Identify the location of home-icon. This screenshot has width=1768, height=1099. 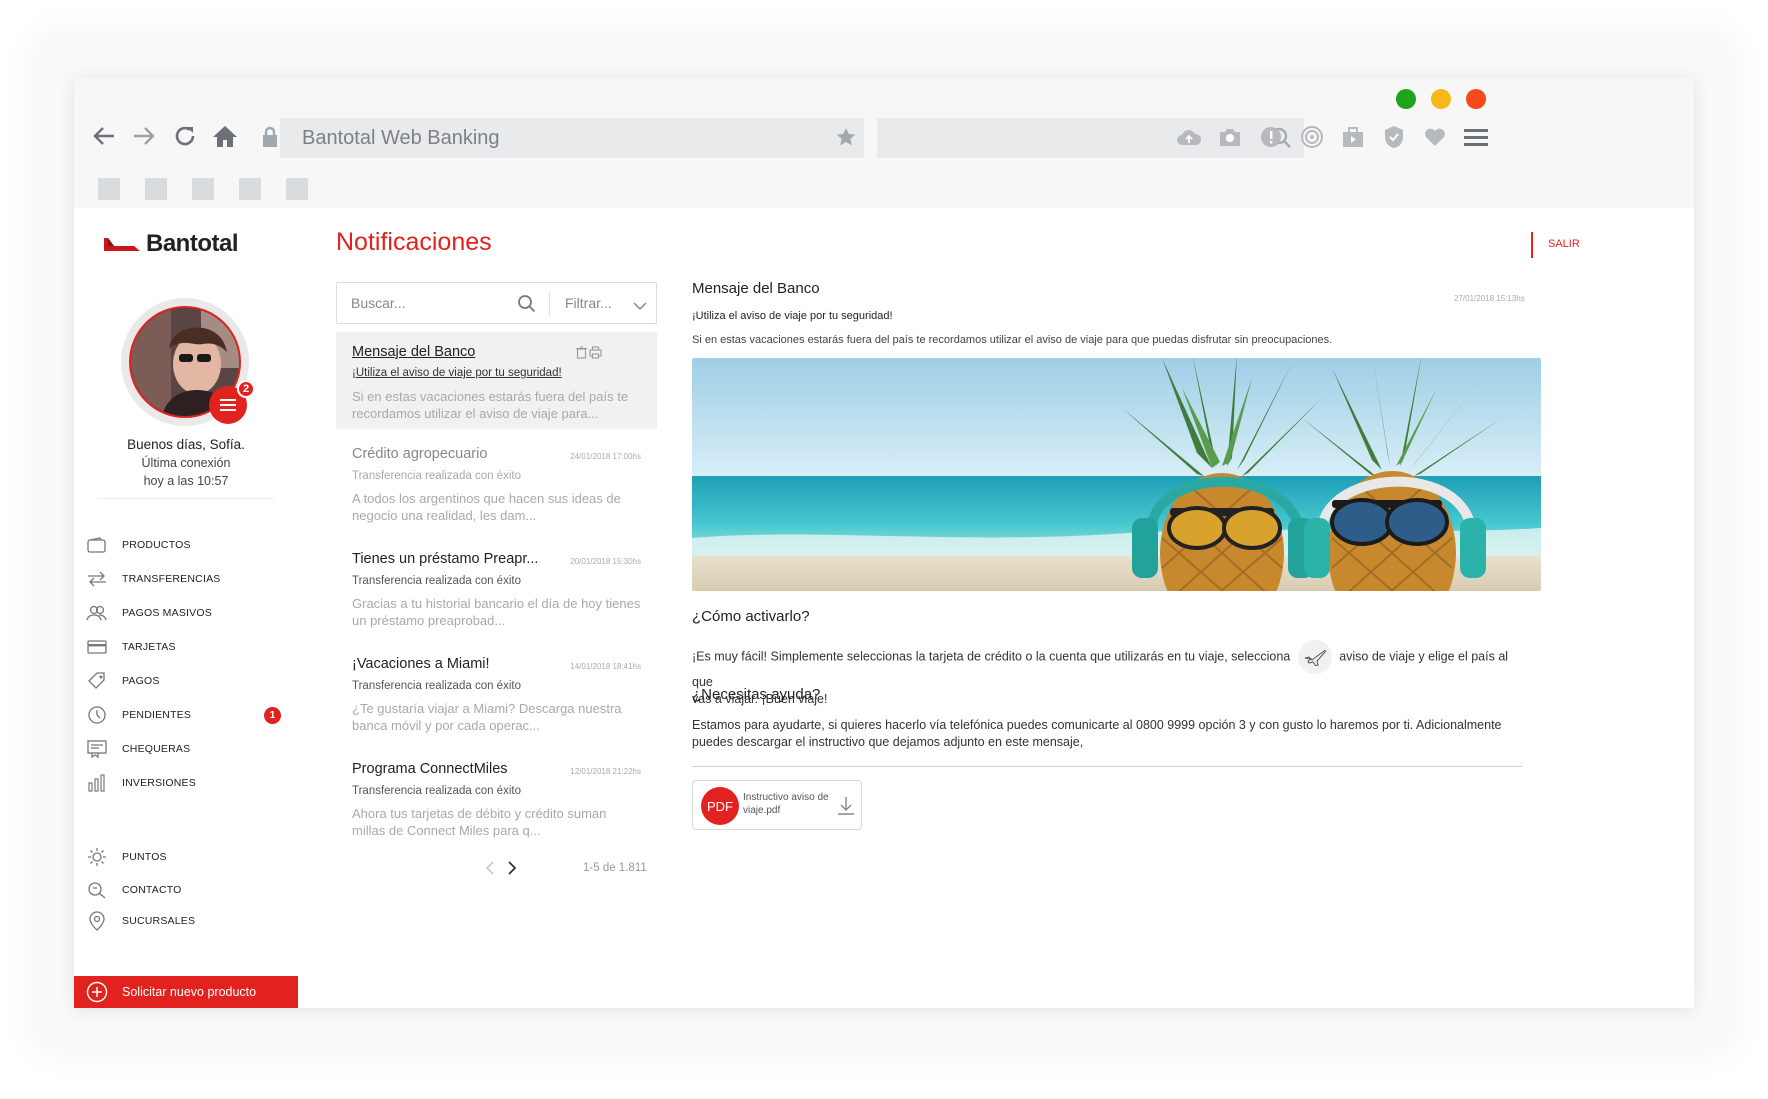
(225, 136).